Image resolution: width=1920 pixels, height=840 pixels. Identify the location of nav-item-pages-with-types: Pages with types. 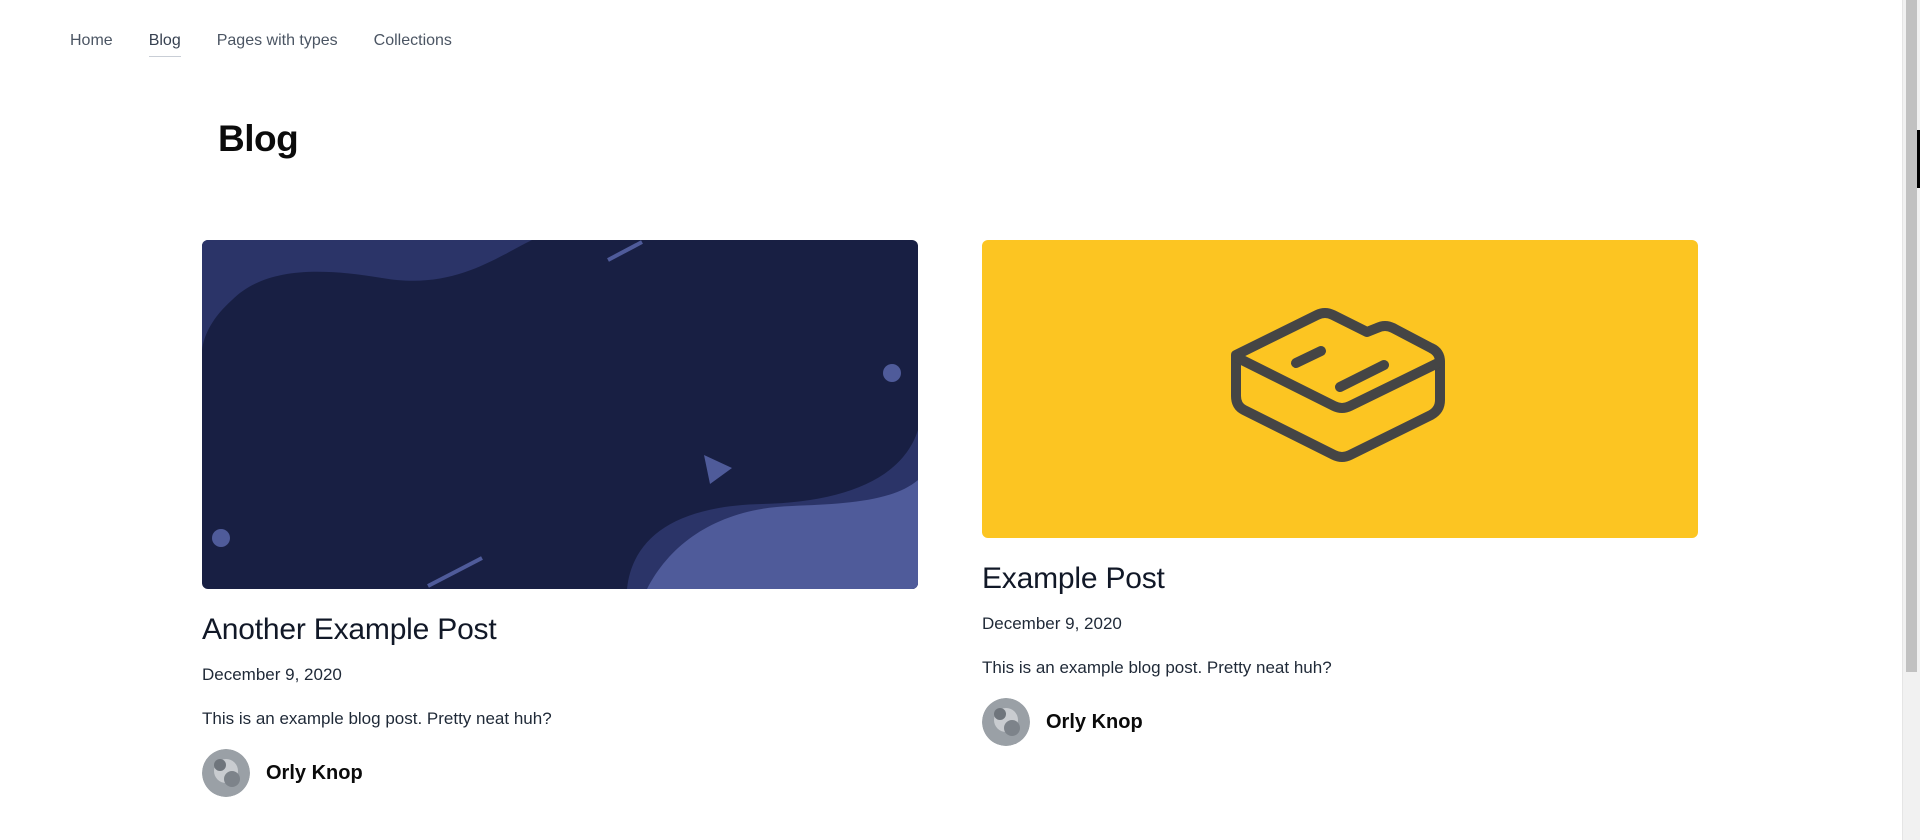
(277, 44).